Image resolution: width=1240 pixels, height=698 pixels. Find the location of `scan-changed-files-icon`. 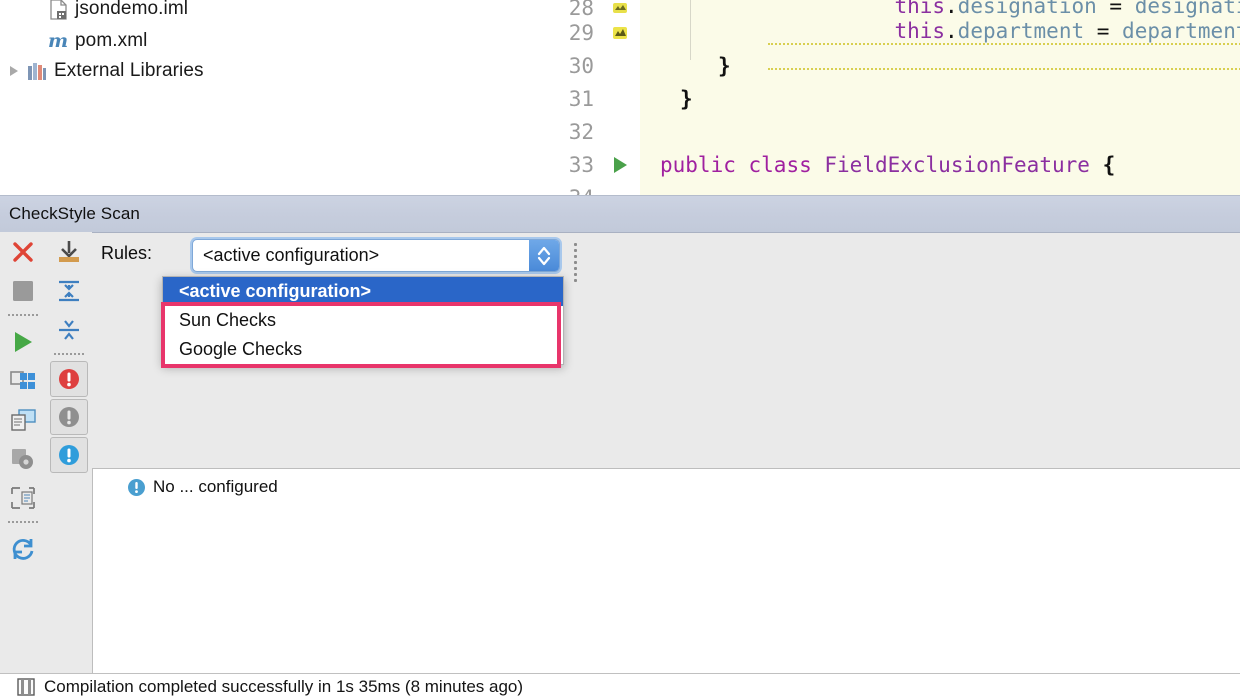

scan-changed-files-icon is located at coordinates (23, 458).